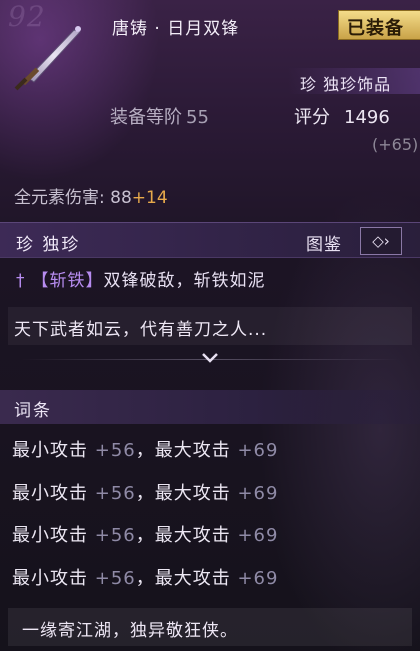 The image size is (420, 651). What do you see at coordinates (33, 411) in the screenshot?
I see `affix-title: 词条` at bounding box center [33, 411].